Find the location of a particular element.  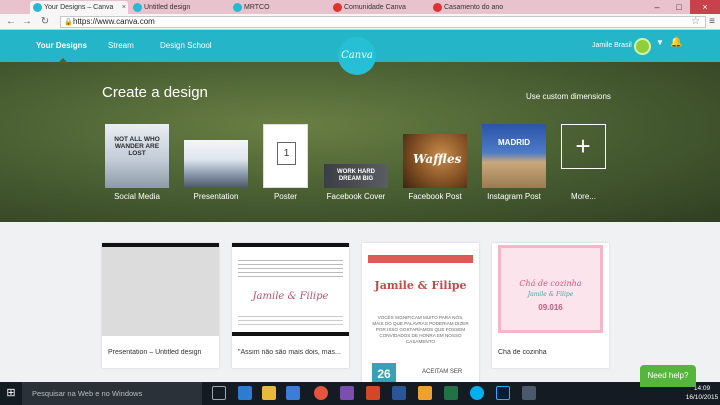

design-caption: Chá de cozinha is located at coordinates (522, 352).